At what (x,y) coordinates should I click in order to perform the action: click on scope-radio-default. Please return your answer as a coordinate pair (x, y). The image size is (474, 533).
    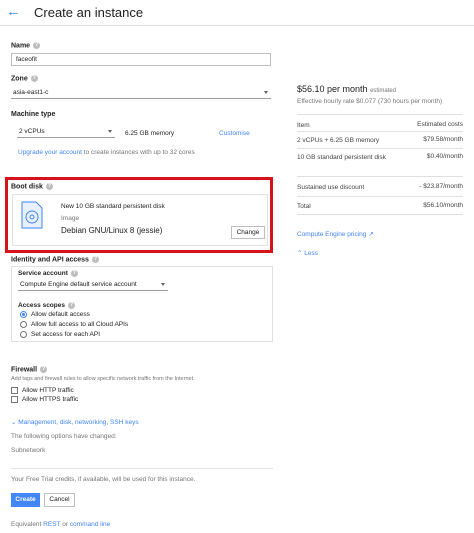
    Looking at the image, I should click on (23, 314).